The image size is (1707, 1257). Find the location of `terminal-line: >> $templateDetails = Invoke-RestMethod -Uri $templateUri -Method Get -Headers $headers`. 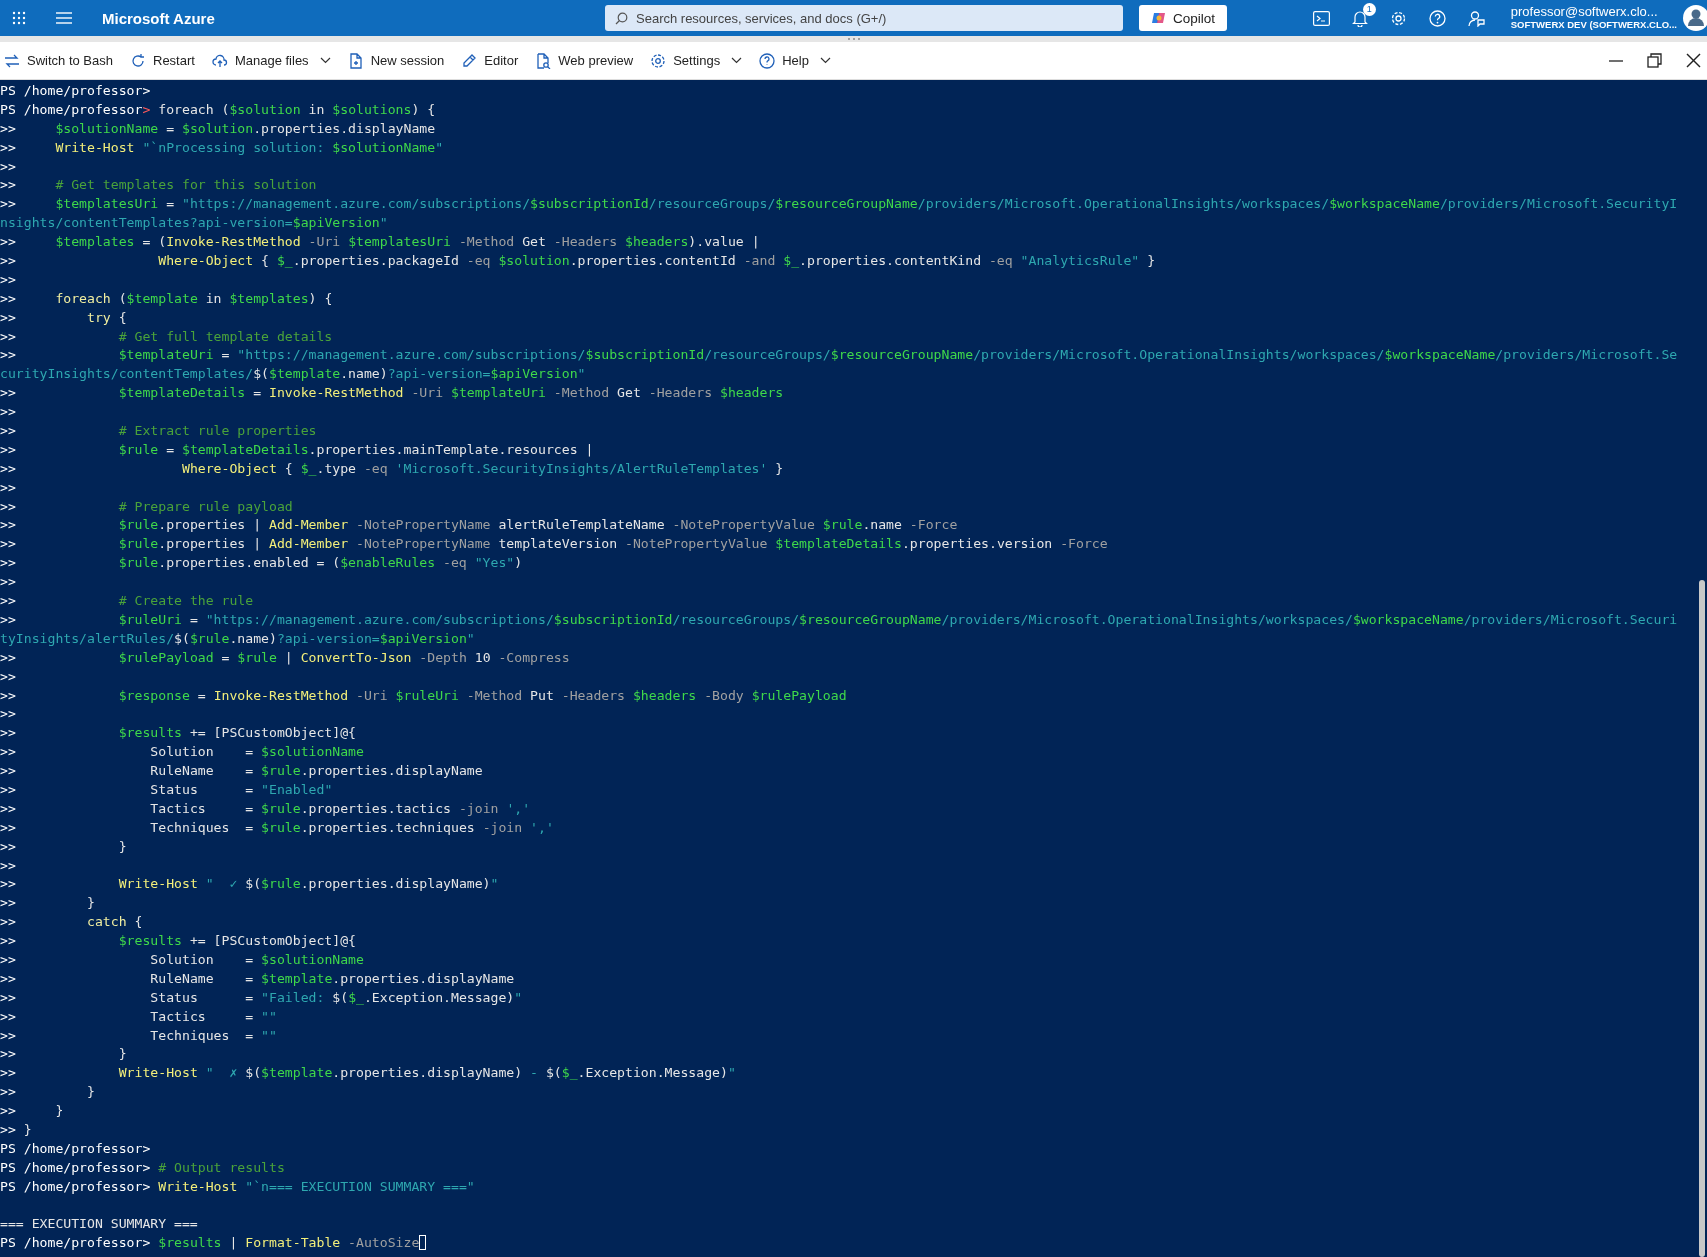

terminal-line: >> $templateDetails = Invoke-RestMethod -Uri $templateUri -Method Get -Headers $headers is located at coordinates (392, 393).